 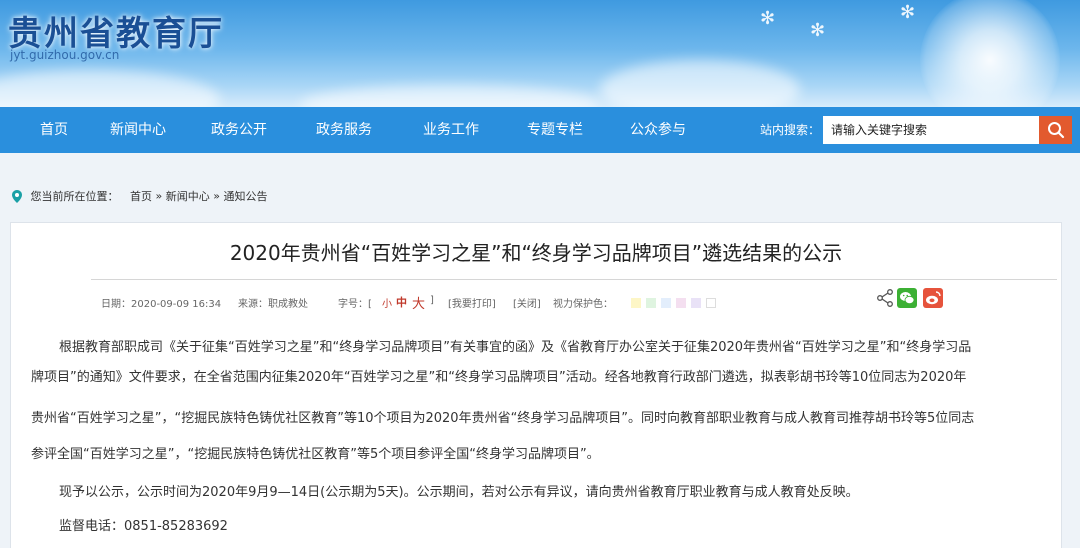 I want to click on supervision-phone: 监督电话：0851-85283692, so click(x=143, y=526).